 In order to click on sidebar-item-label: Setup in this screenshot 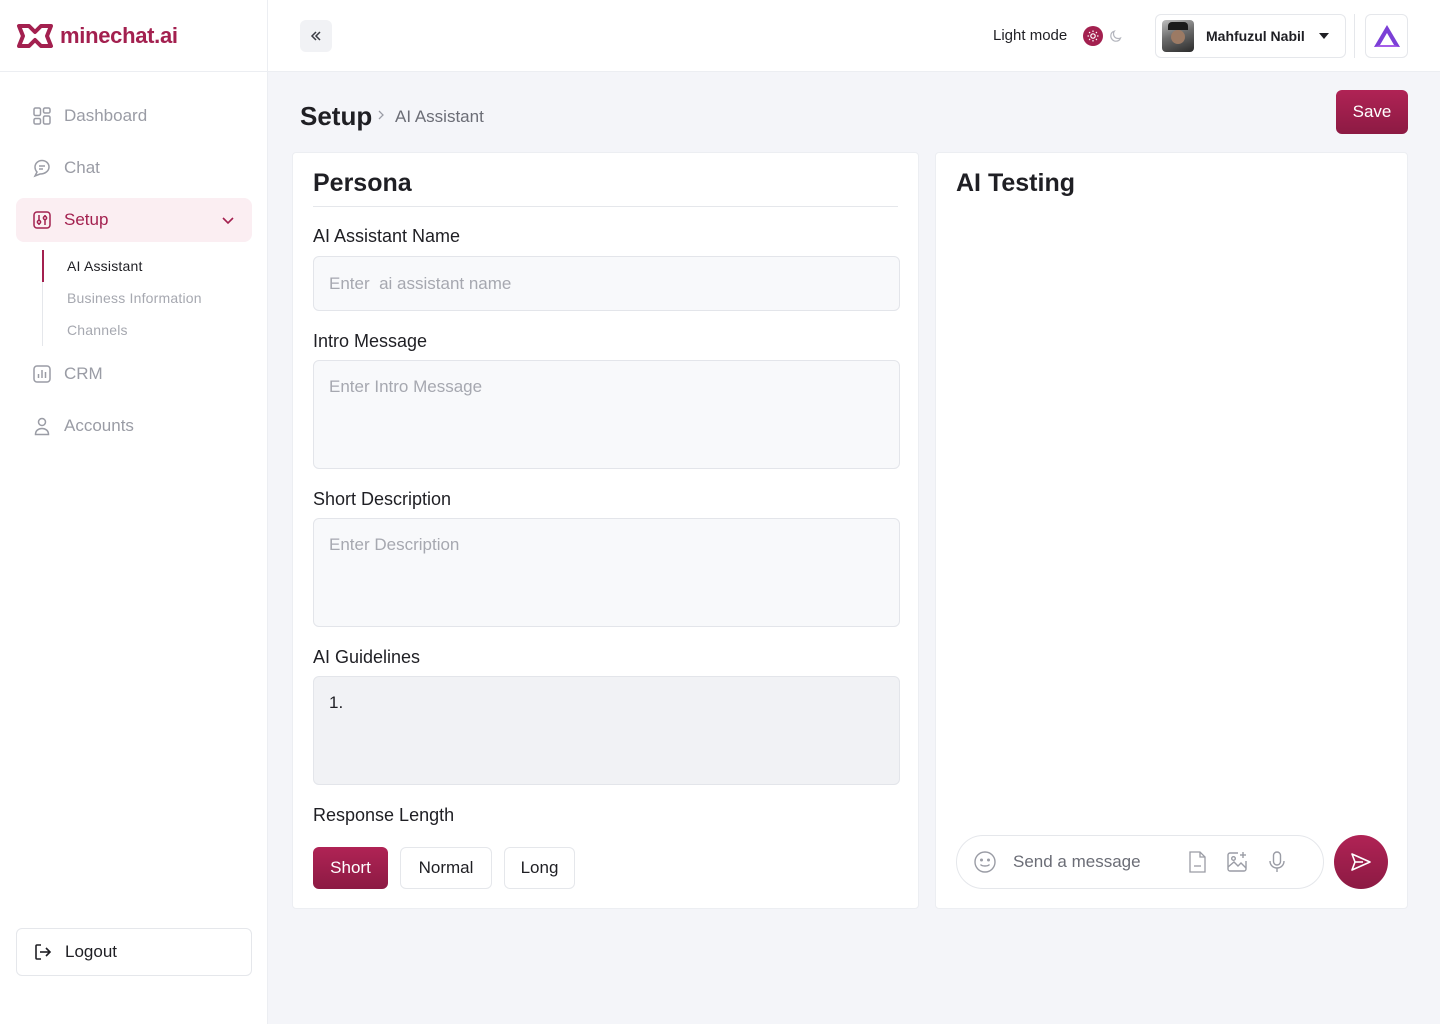, I will do `click(86, 219)`.